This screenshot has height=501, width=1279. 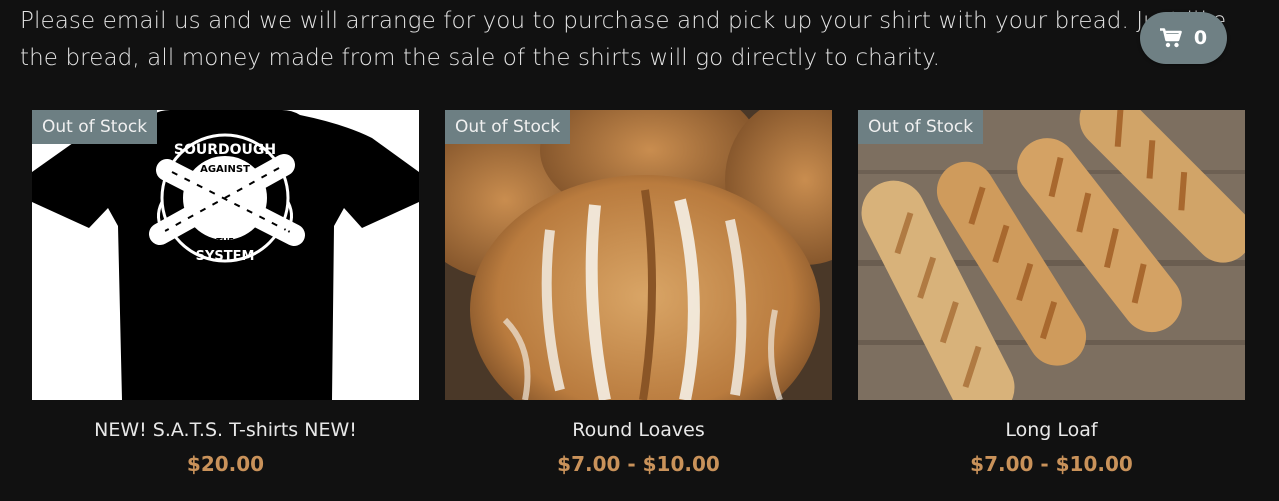 I want to click on shirt-text-bottom: SYSTEM, so click(x=225, y=256).